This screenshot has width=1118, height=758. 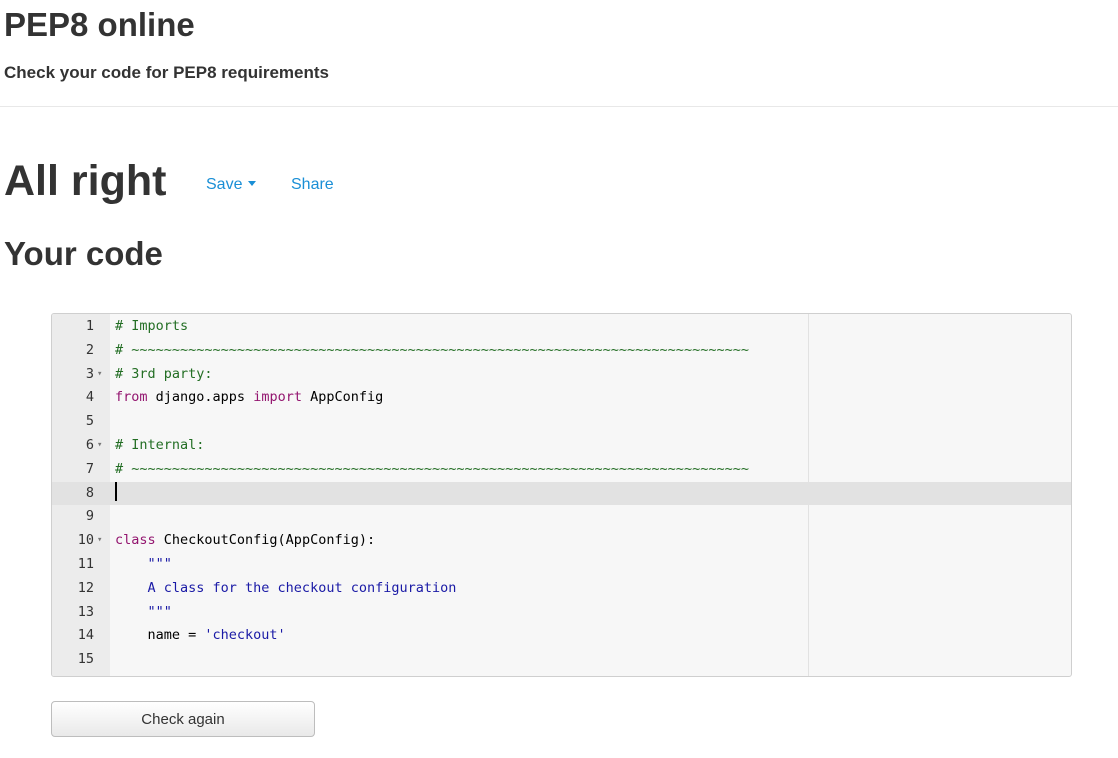 What do you see at coordinates (224, 184) in the screenshot?
I see `save-label: Save` at bounding box center [224, 184].